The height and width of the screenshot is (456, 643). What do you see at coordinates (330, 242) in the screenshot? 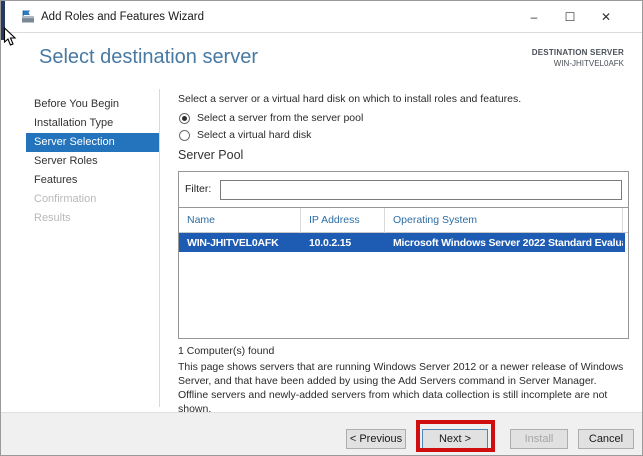
I see `cell-ip-address: 10.0.2.15` at bounding box center [330, 242].